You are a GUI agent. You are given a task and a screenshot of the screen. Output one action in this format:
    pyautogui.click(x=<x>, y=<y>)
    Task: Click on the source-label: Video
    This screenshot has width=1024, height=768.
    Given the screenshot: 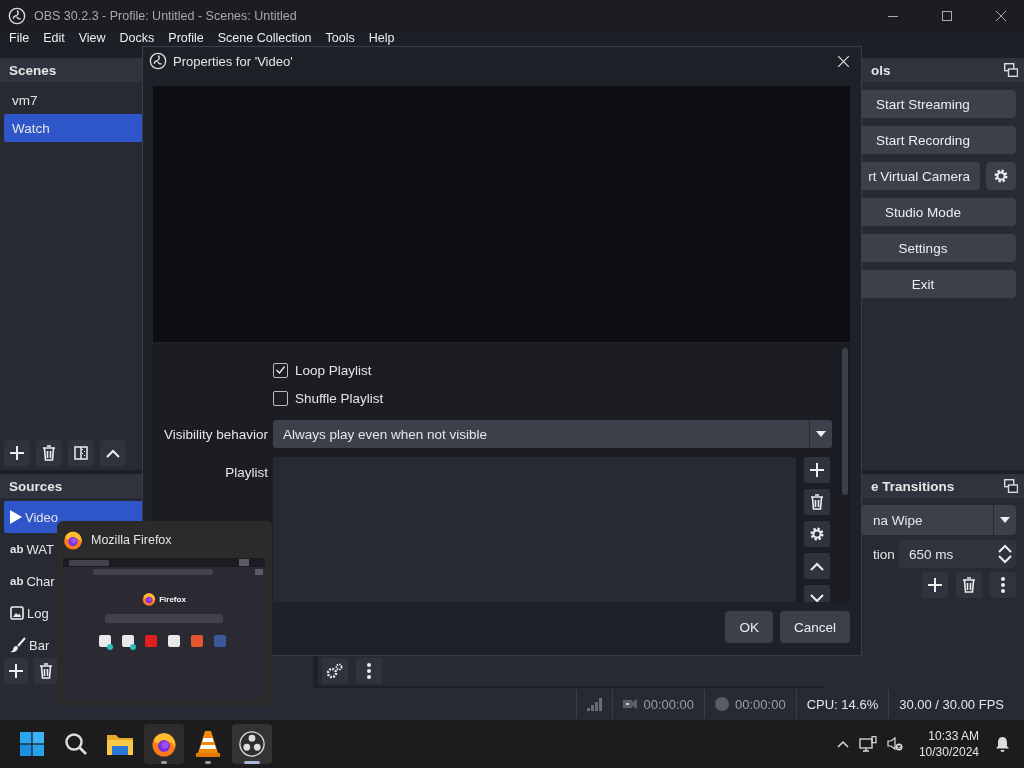 What is the action you would take?
    pyautogui.click(x=41, y=517)
    